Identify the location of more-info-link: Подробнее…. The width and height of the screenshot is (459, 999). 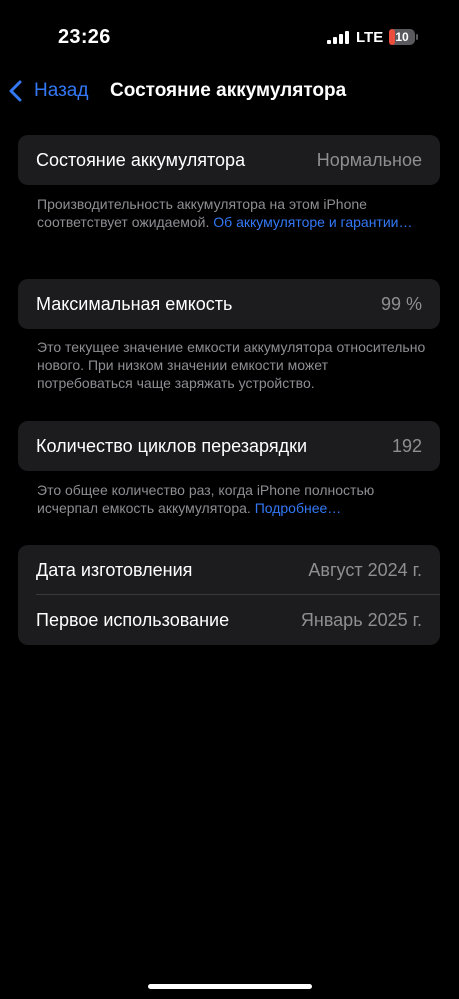
(298, 508).